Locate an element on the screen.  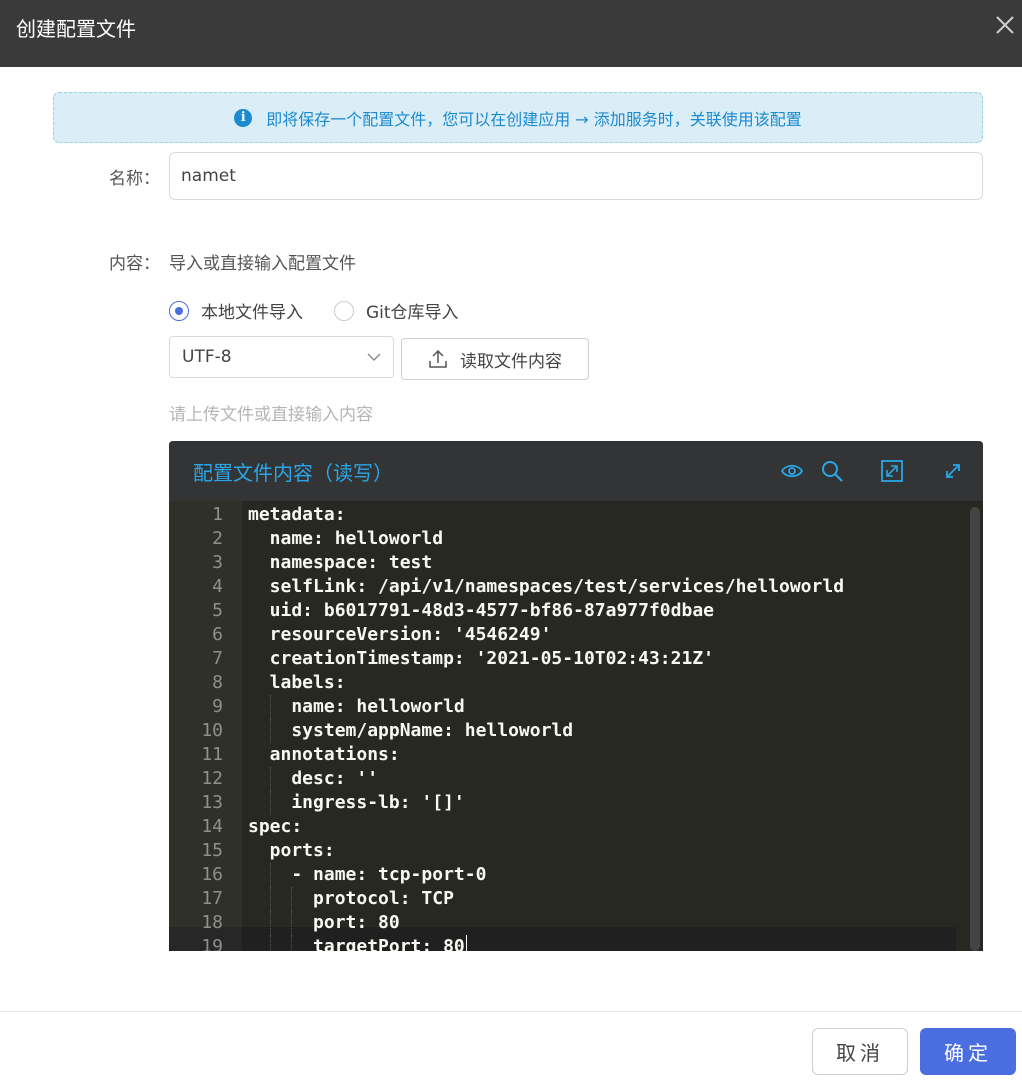
line-number: 1 is located at coordinates (217, 514).